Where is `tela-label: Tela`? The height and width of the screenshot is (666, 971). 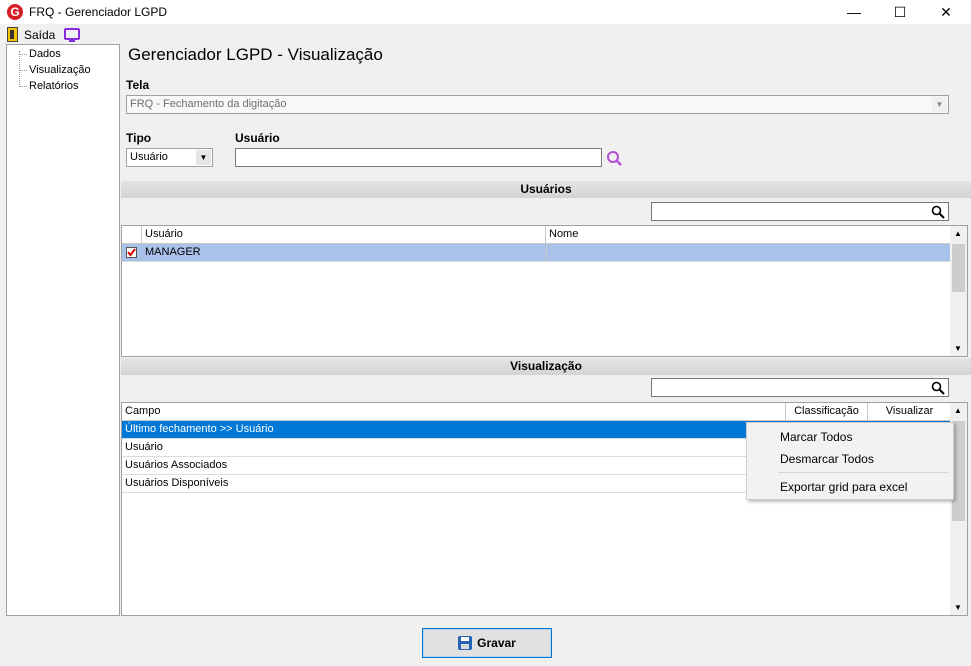
tela-label: Tela is located at coordinates (138, 85).